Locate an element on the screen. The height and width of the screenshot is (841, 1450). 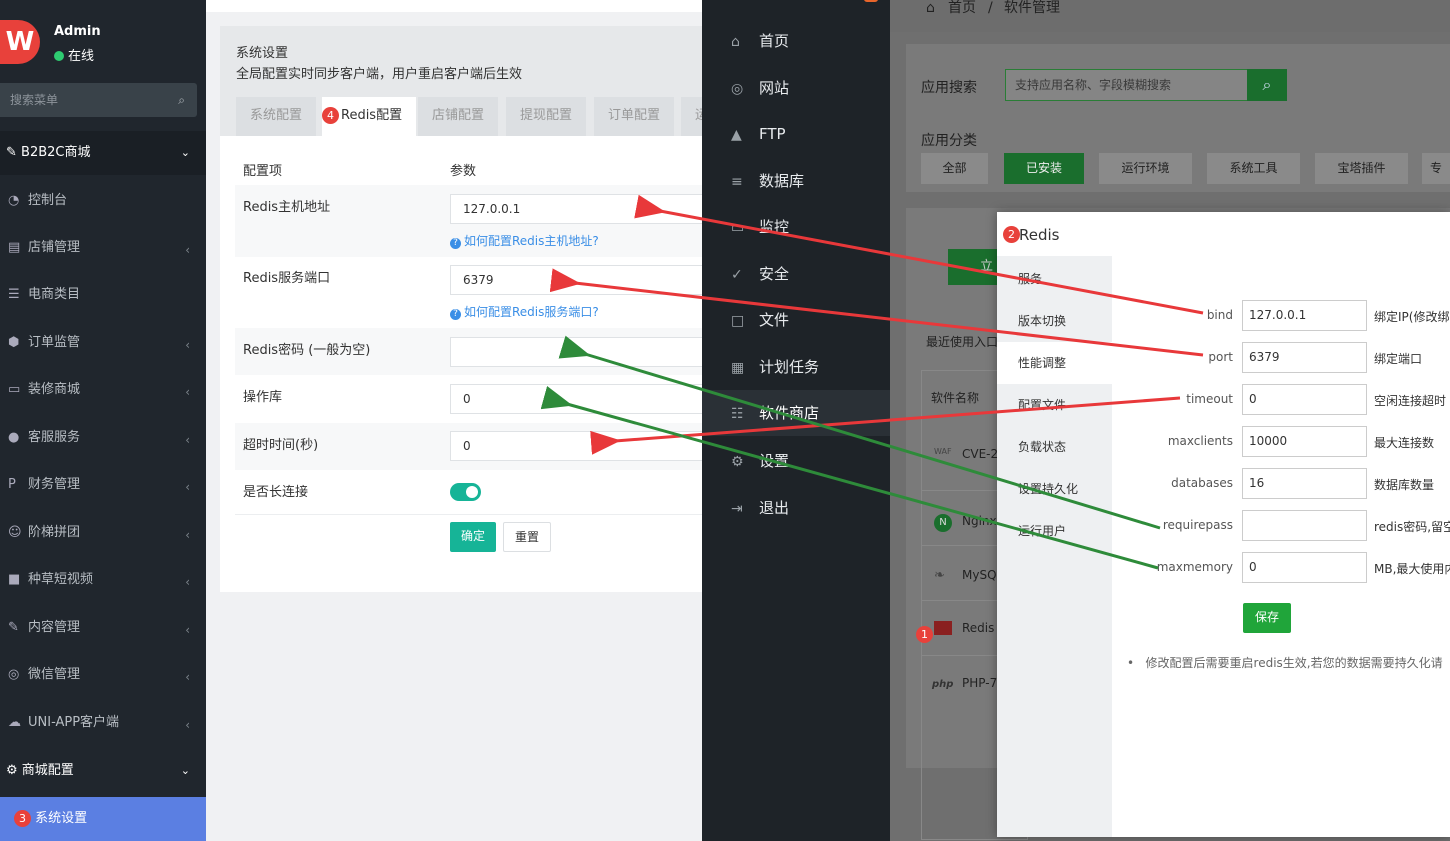
arrow-bind-to-host is located at coordinates (919, 254).